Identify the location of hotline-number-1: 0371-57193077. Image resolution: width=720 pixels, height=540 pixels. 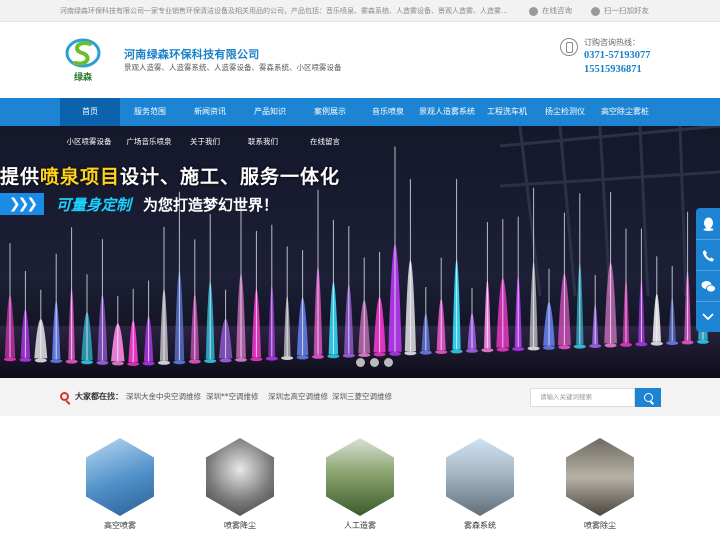
(617, 55).